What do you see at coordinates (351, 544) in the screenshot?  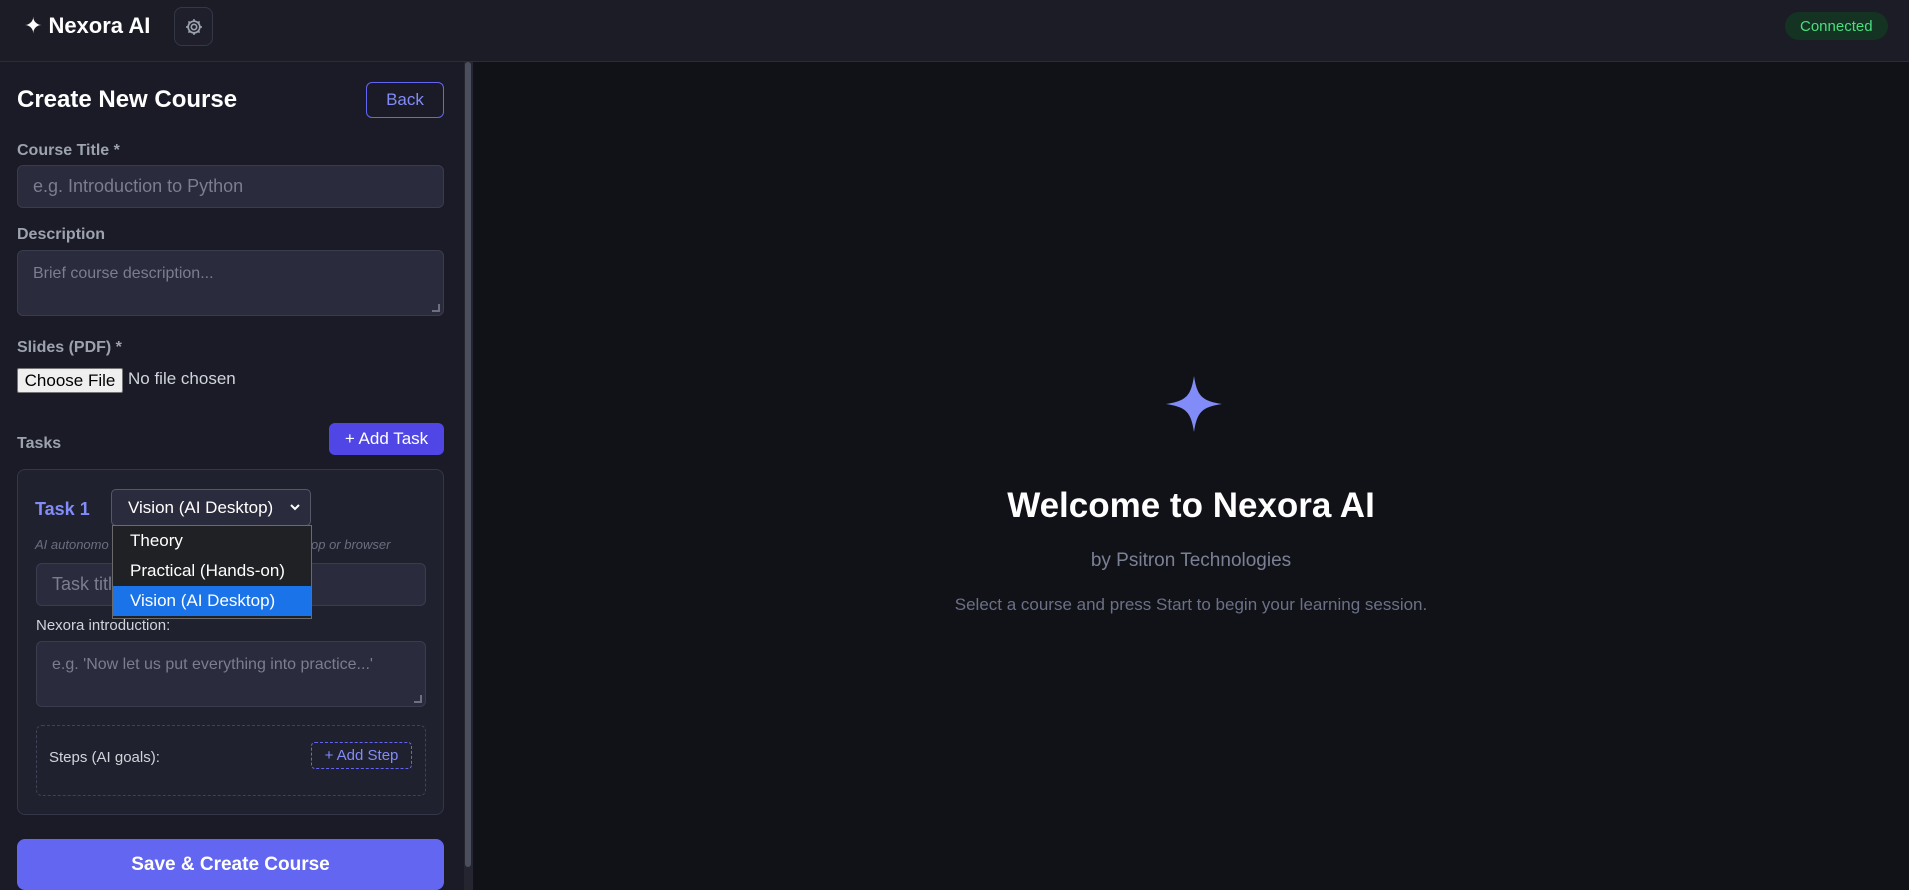 I see `task-hint-tail: op or browser` at bounding box center [351, 544].